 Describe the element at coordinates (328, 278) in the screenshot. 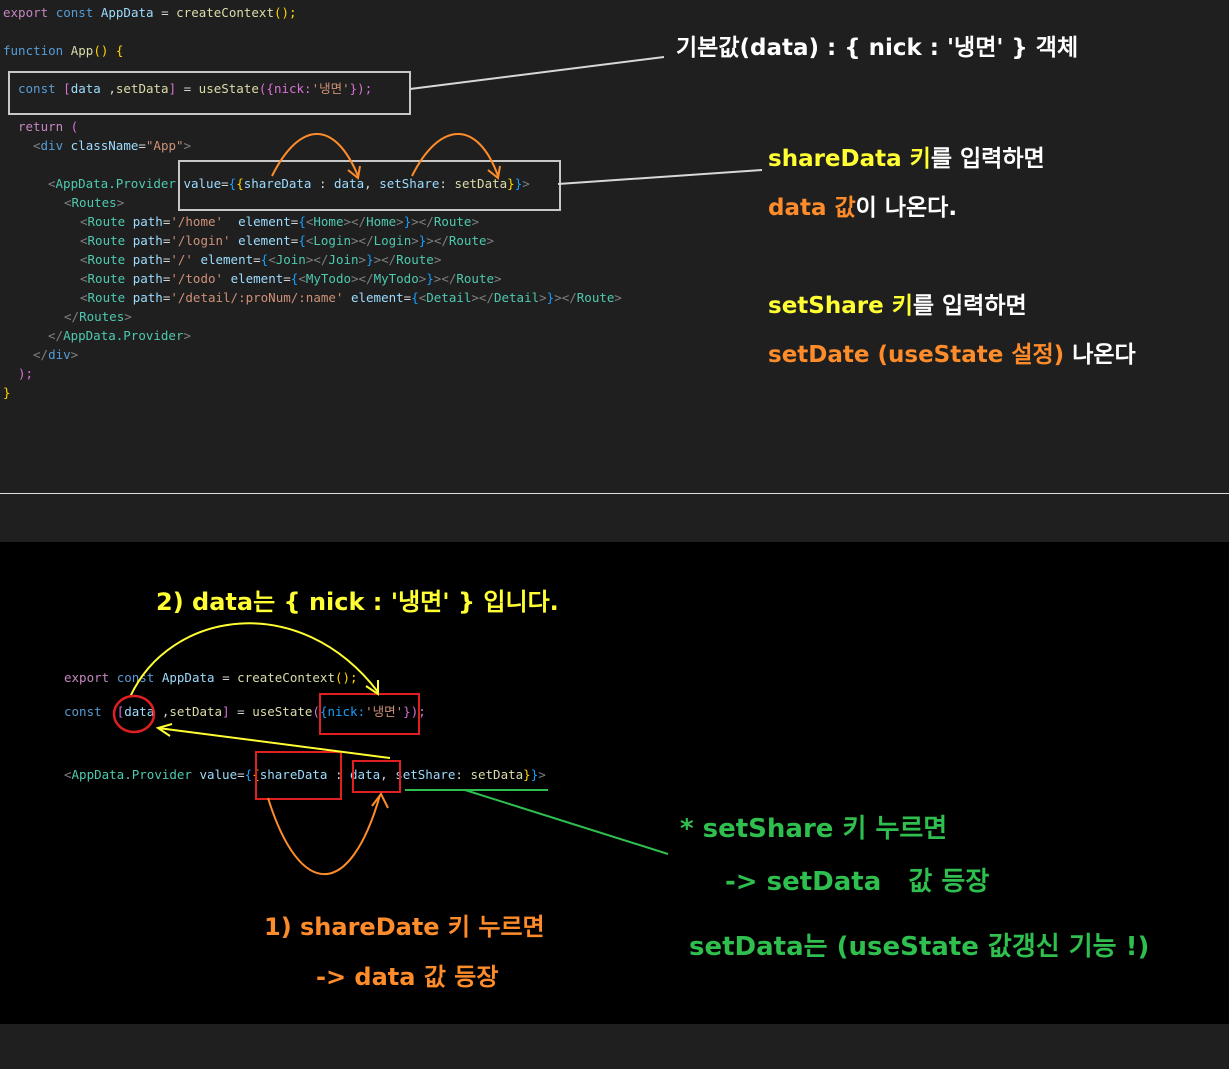

I see `route-component: MyTodo` at that location.